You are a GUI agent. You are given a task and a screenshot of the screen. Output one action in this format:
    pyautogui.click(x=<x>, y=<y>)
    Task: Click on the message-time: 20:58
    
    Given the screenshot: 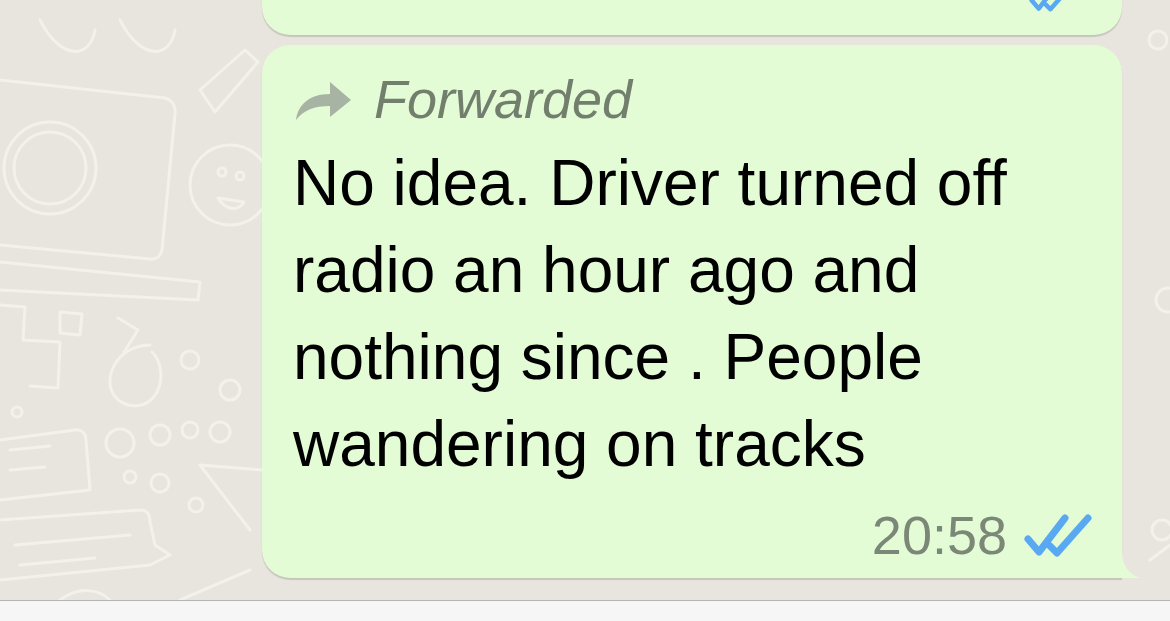 What is the action you would take?
    pyautogui.click(x=939, y=535)
    